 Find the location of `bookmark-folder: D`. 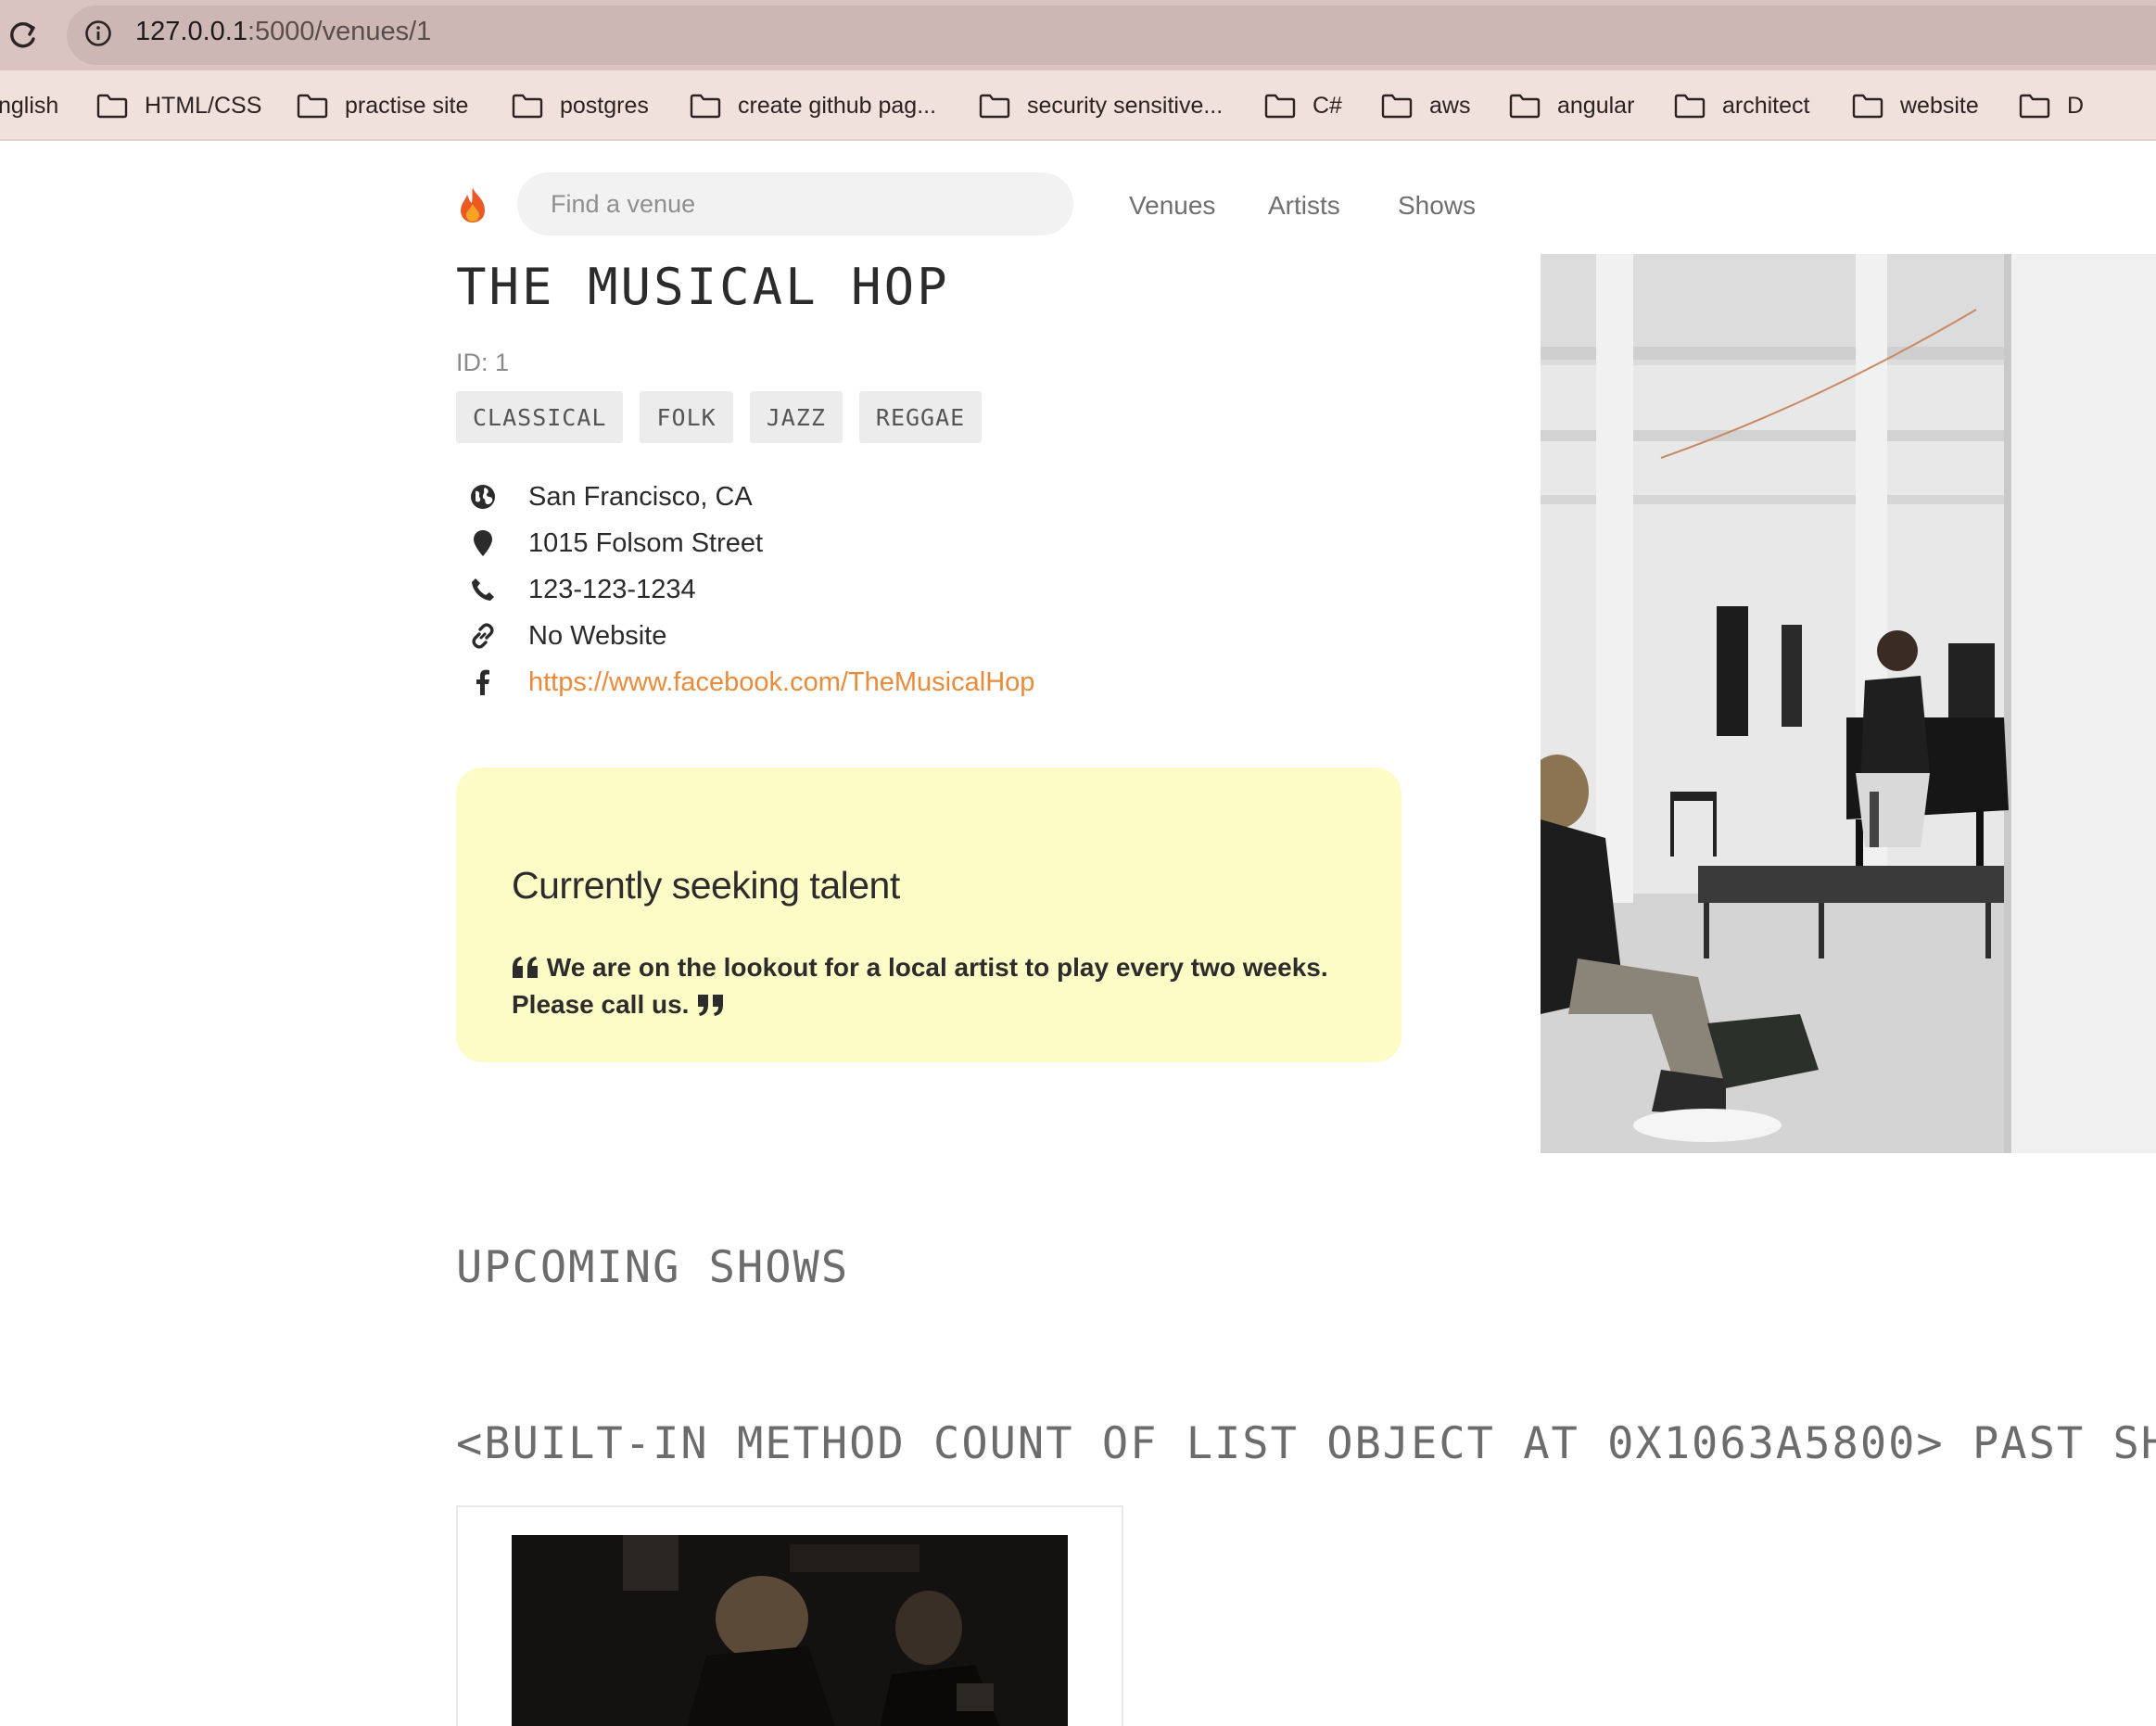

bookmark-folder: D is located at coordinates (2051, 105).